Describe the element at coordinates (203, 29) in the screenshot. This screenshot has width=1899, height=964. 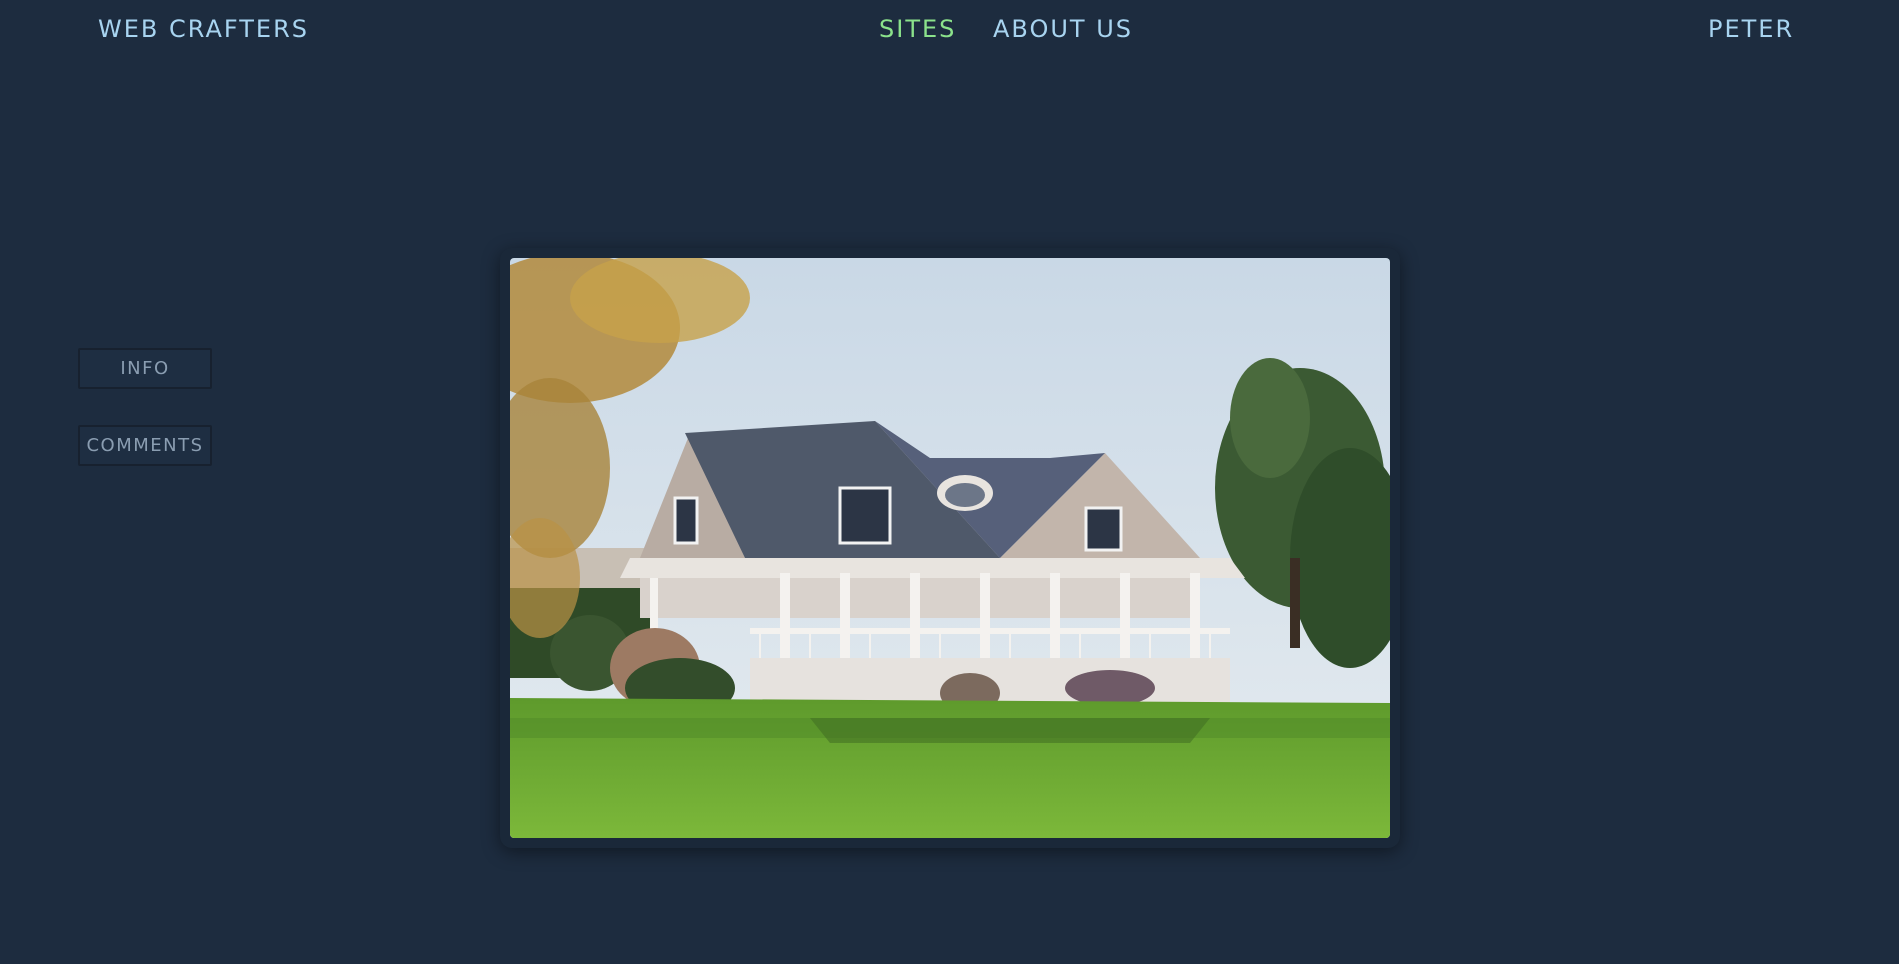
I see `brand-logo-link: WEB CRAFTERS` at that location.